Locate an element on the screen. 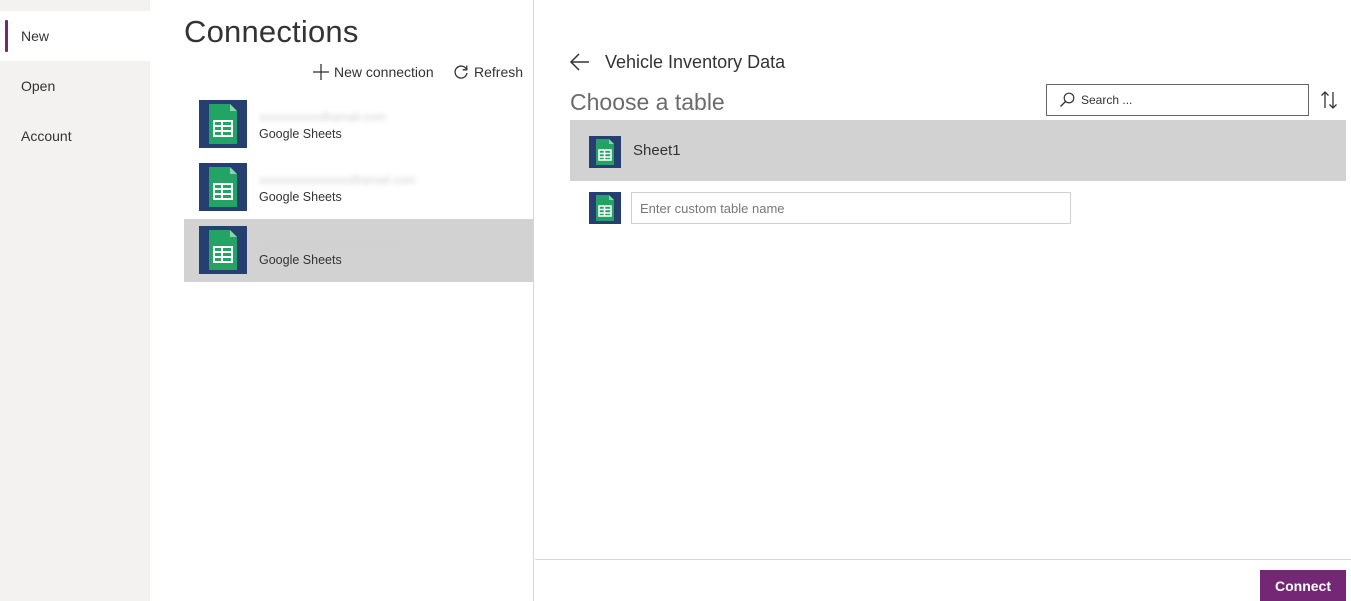 This screenshot has height=601, width=1351. choose-table-heading: Choose a table is located at coordinates (647, 102).